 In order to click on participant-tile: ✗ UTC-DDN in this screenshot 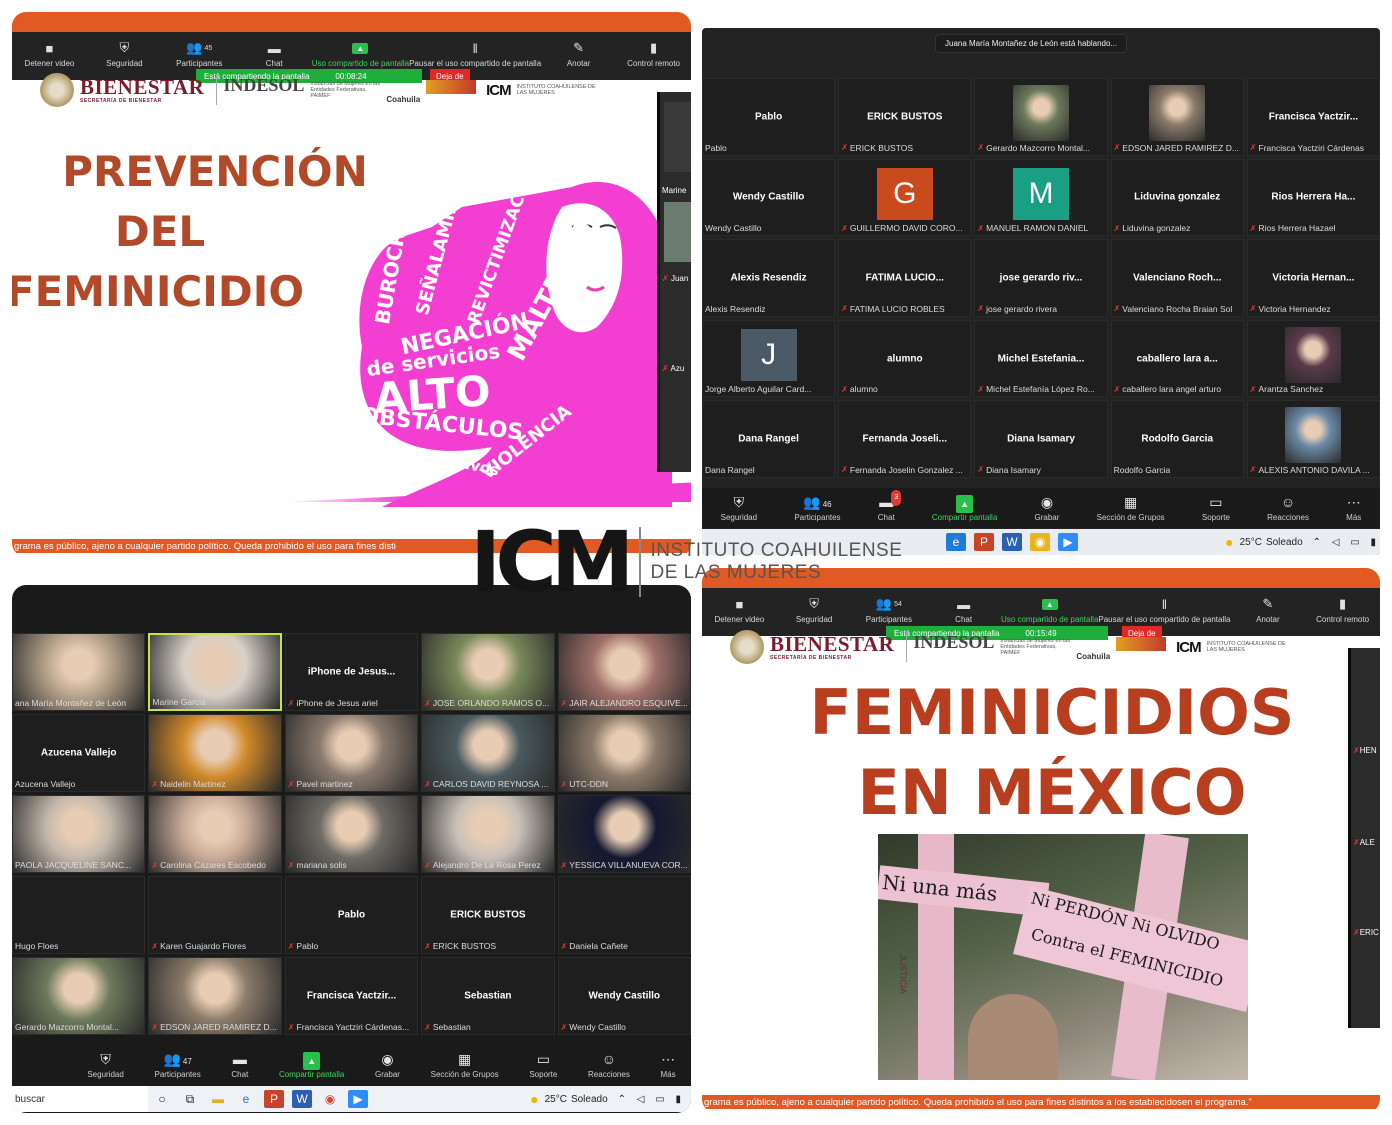, I will do `click(624, 753)`.